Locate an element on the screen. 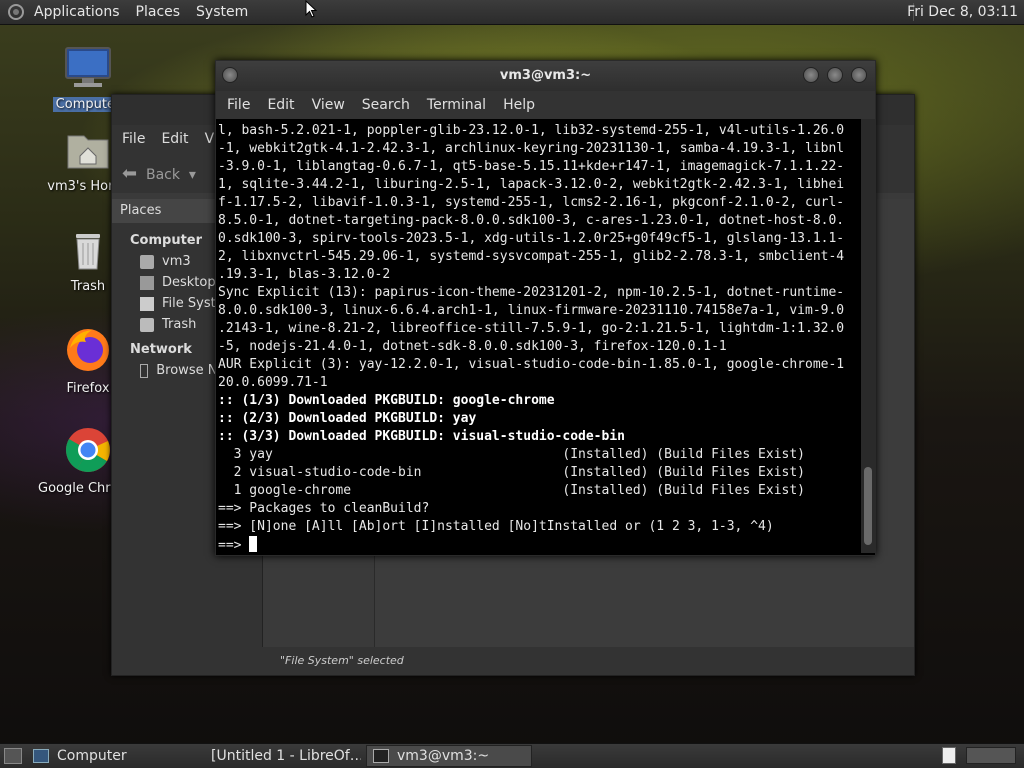  term-menu-search: Search is located at coordinates (386, 105).